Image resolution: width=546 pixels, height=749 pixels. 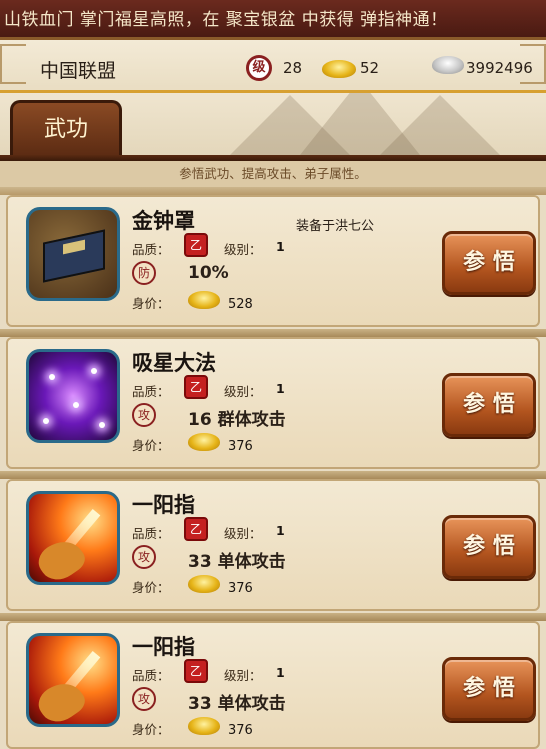 I want to click on level-icon: 级, so click(x=259, y=68).